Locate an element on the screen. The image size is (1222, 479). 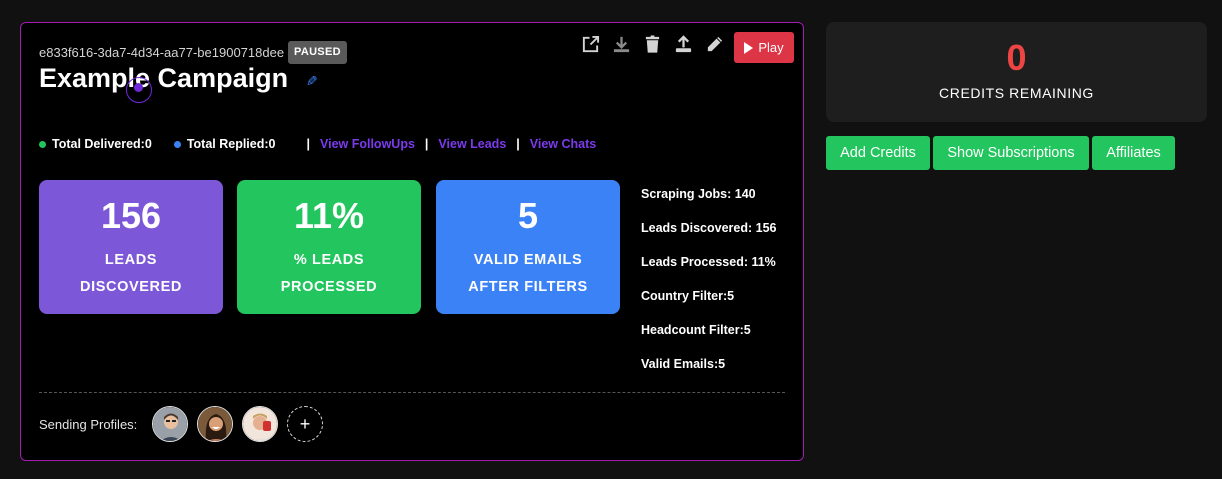
view-chats-link: View Chats is located at coordinates (563, 144).